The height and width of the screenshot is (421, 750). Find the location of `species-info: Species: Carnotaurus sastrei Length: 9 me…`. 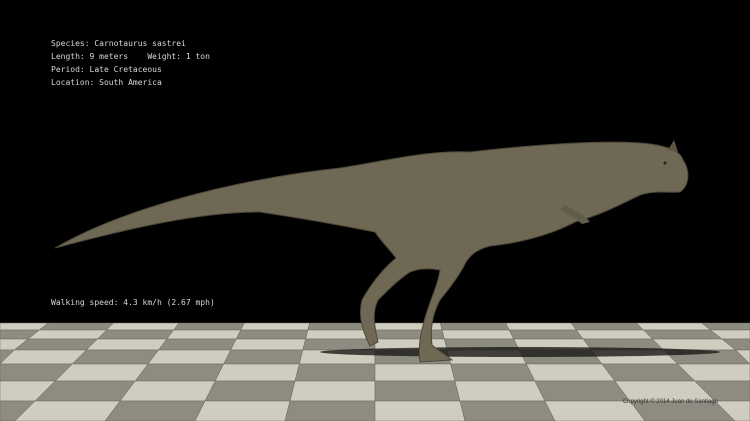

species-info: Species: Carnotaurus sastrei Length: 9 me… is located at coordinates (130, 63).